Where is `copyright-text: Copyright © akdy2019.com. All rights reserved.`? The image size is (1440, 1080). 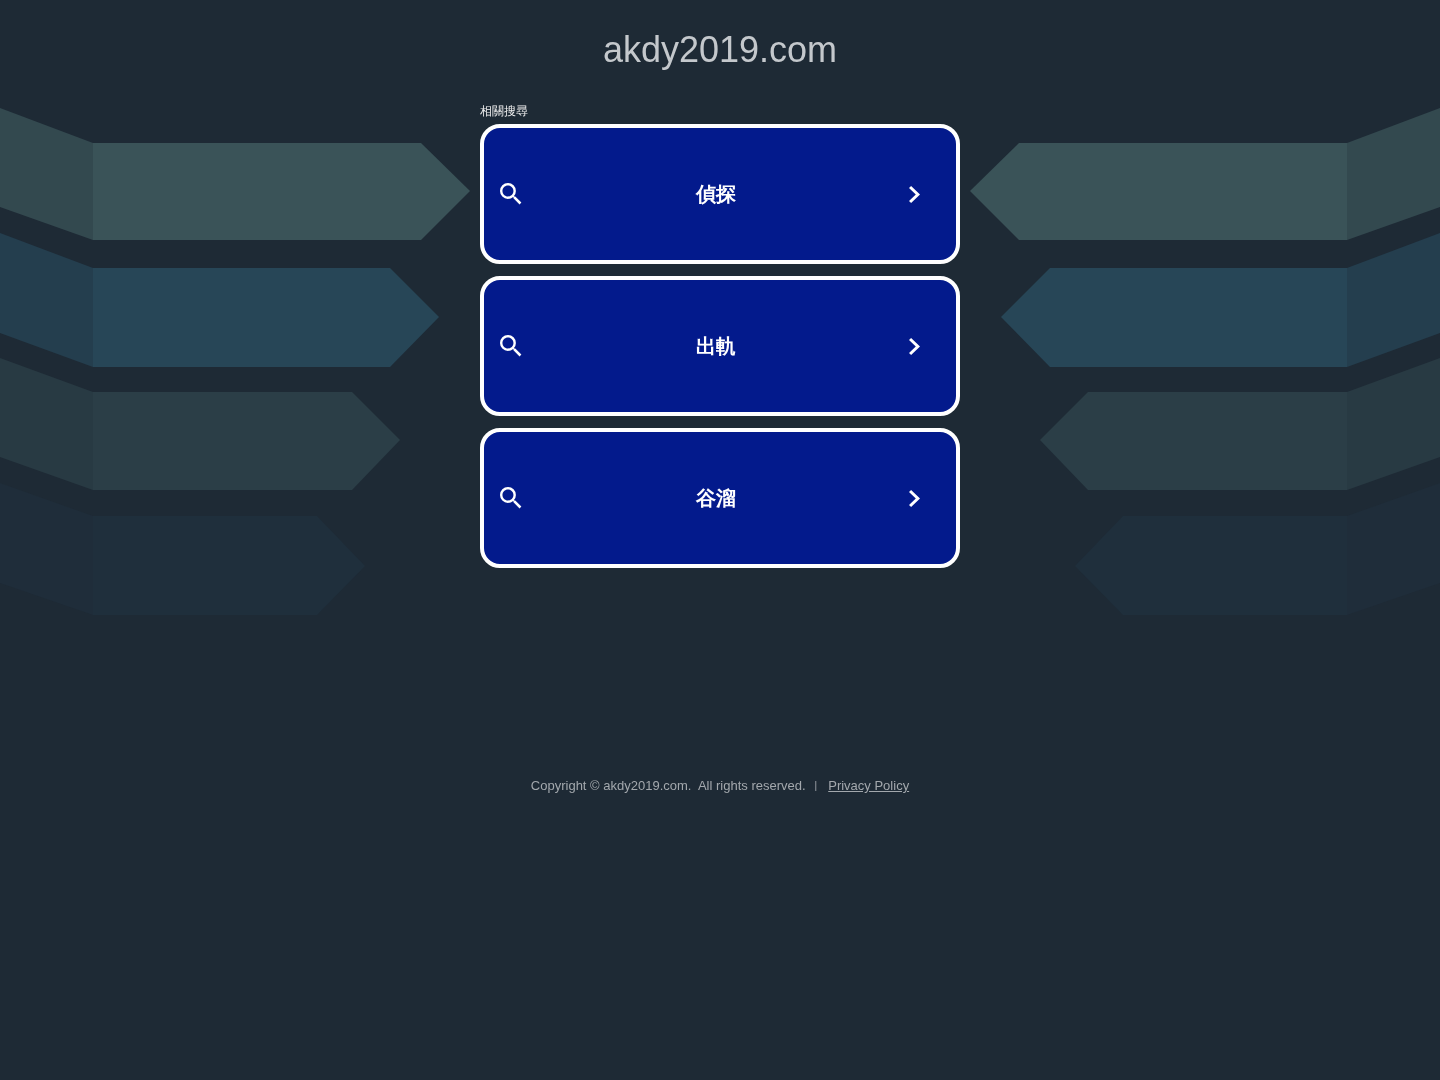
copyright-text: Copyright © akdy2019.com. All rights reserved. is located at coordinates (668, 786).